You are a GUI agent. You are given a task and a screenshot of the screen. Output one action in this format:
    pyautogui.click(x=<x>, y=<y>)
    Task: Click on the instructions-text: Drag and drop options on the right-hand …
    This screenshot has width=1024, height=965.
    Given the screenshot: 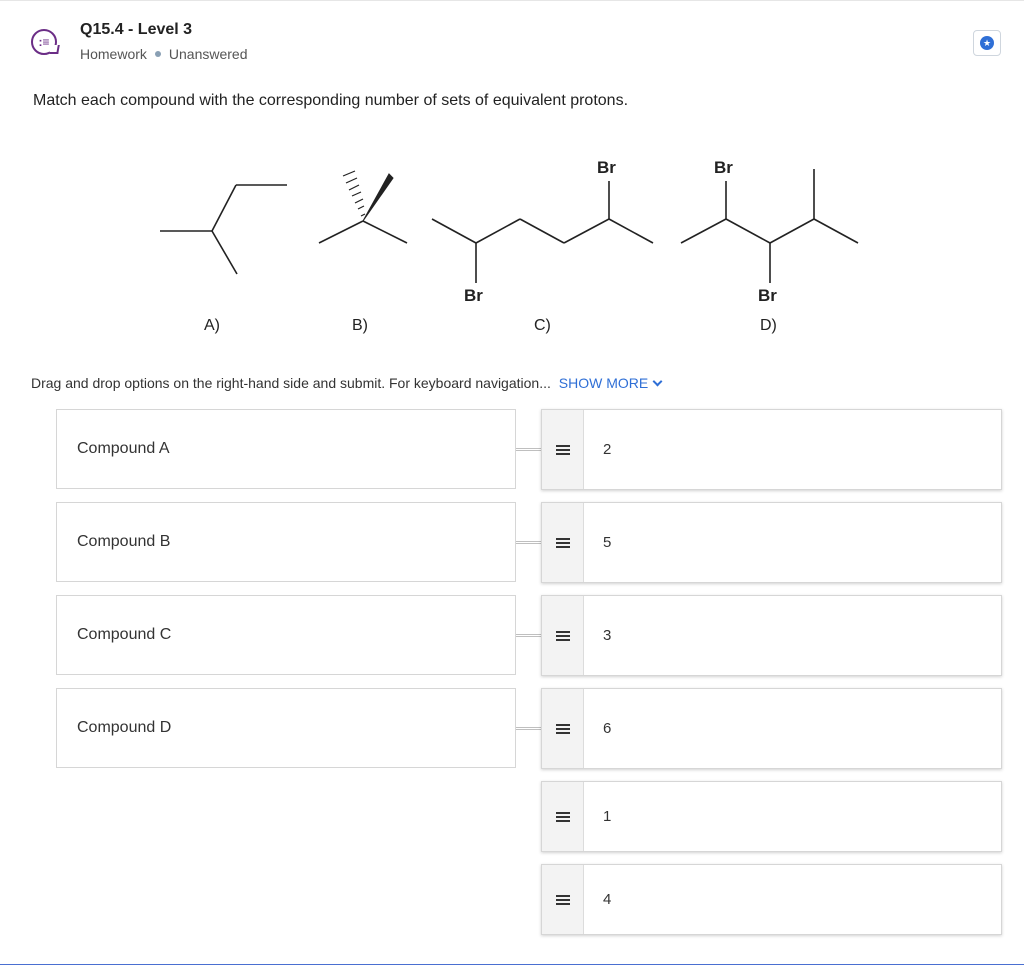 What is the action you would take?
    pyautogui.click(x=291, y=383)
    